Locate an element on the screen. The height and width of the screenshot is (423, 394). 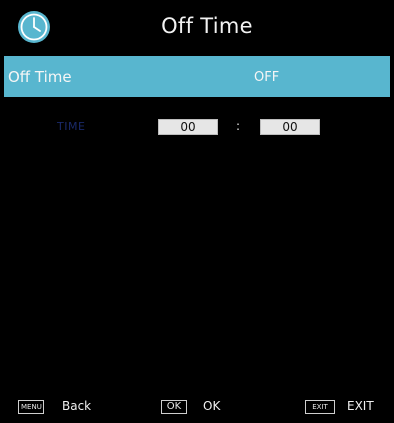
exit-key-icon: EXIT is located at coordinates (320, 407).